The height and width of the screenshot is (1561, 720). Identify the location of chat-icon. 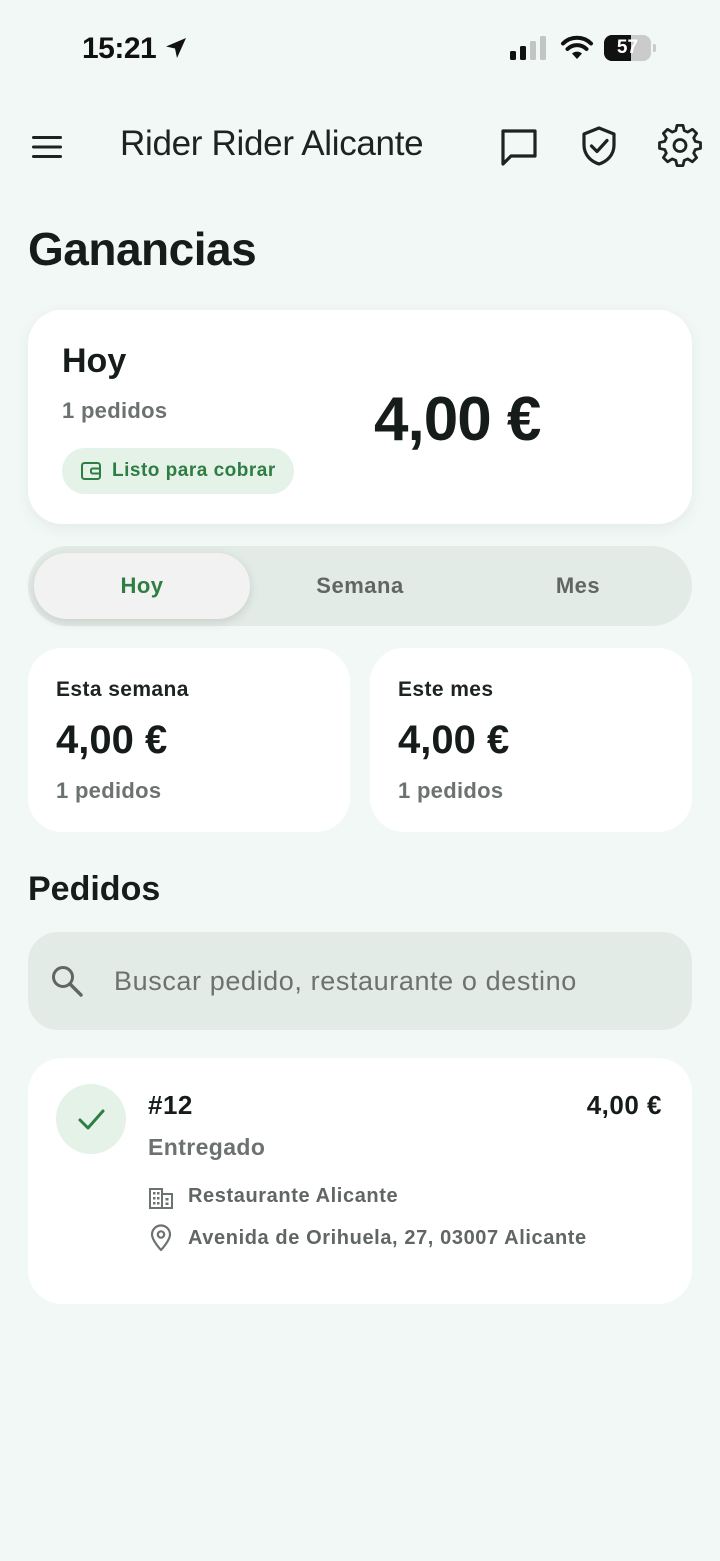
(519, 147).